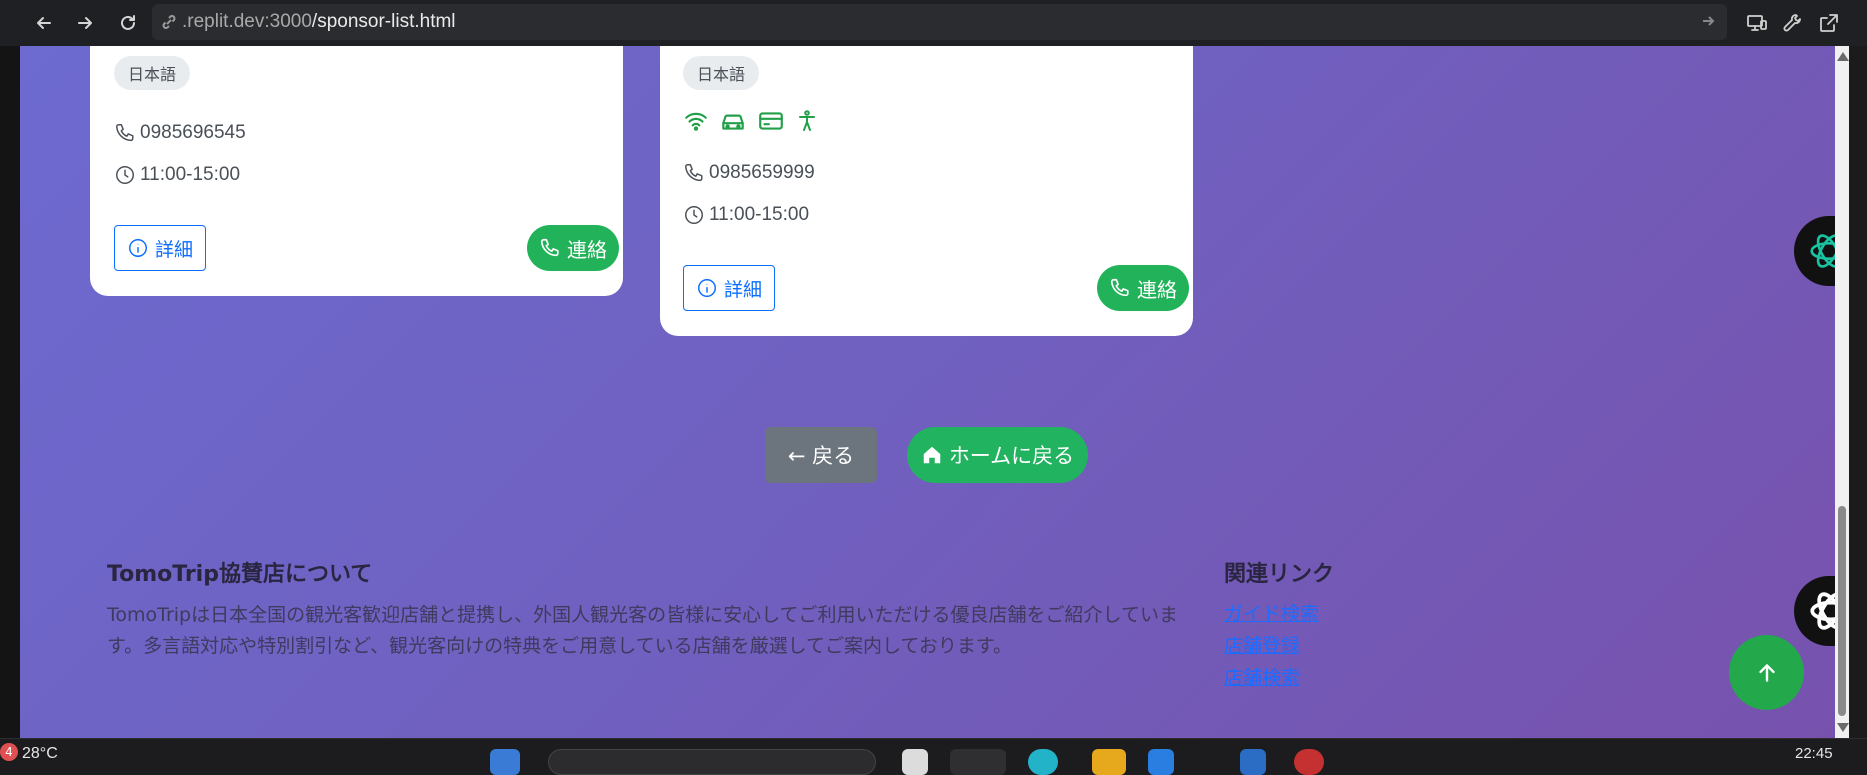 The image size is (1867, 775). I want to click on notification-badge: 4, so click(9, 752).